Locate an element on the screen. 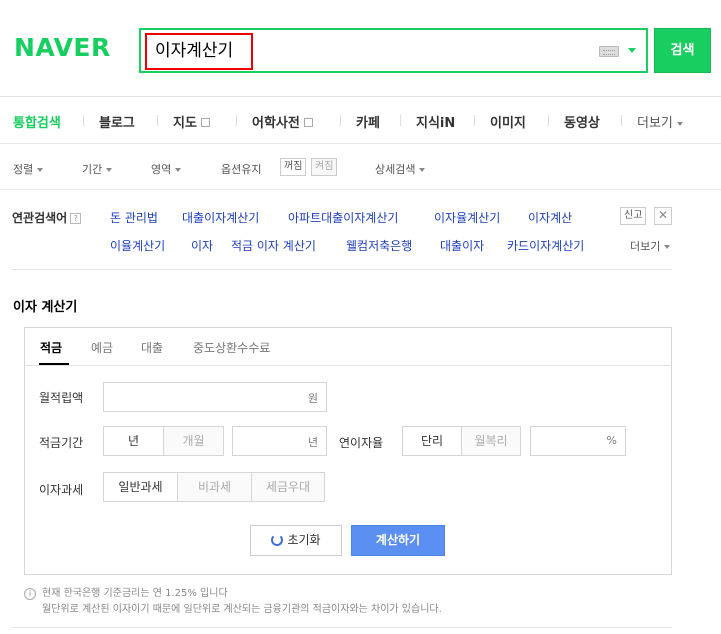  related-link: 이자율계산기 is located at coordinates (467, 217).